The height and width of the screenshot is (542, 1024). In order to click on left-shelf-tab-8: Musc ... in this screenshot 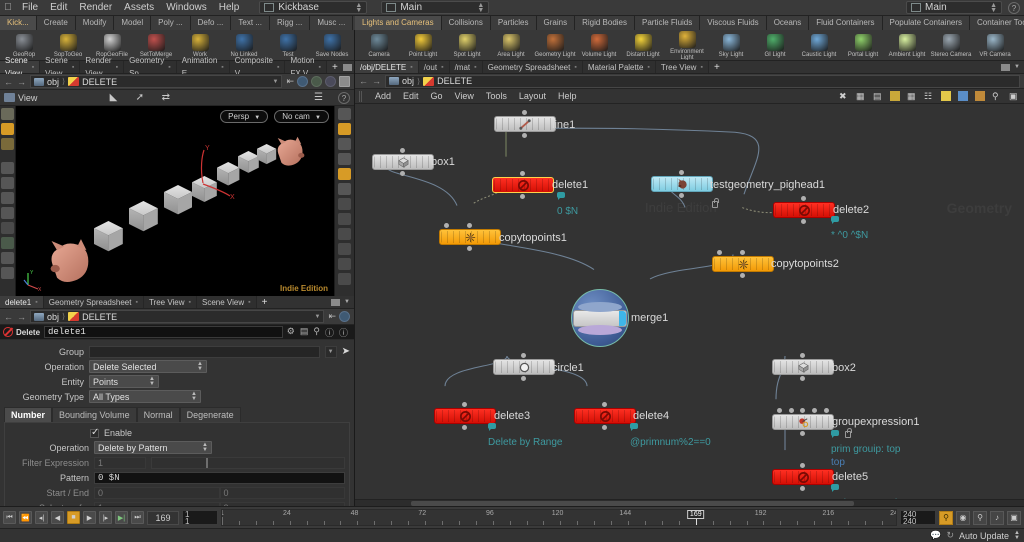, I will do `click(332, 23)`.